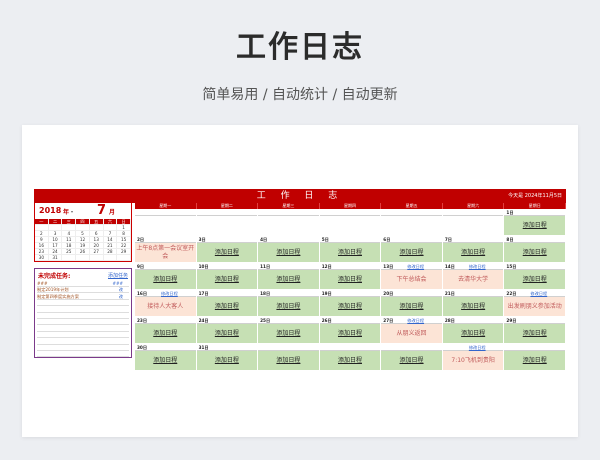  I want to click on day-cell: 9日 添加日程, so click(166, 276).